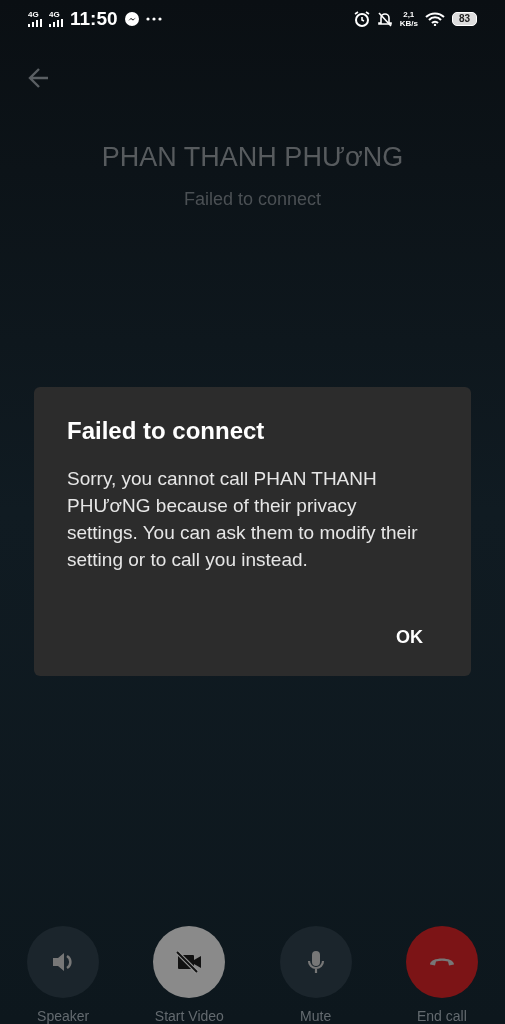 This screenshot has width=505, height=1024. I want to click on contact-name: PHAN THANH PHƯơNG, so click(252, 157).